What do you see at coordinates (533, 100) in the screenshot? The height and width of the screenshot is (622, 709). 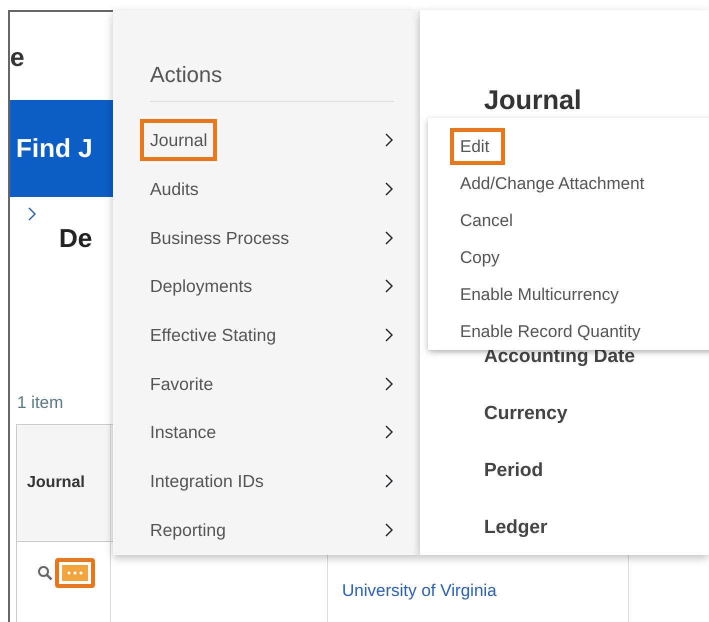 I see `panel-title: Journal` at bounding box center [533, 100].